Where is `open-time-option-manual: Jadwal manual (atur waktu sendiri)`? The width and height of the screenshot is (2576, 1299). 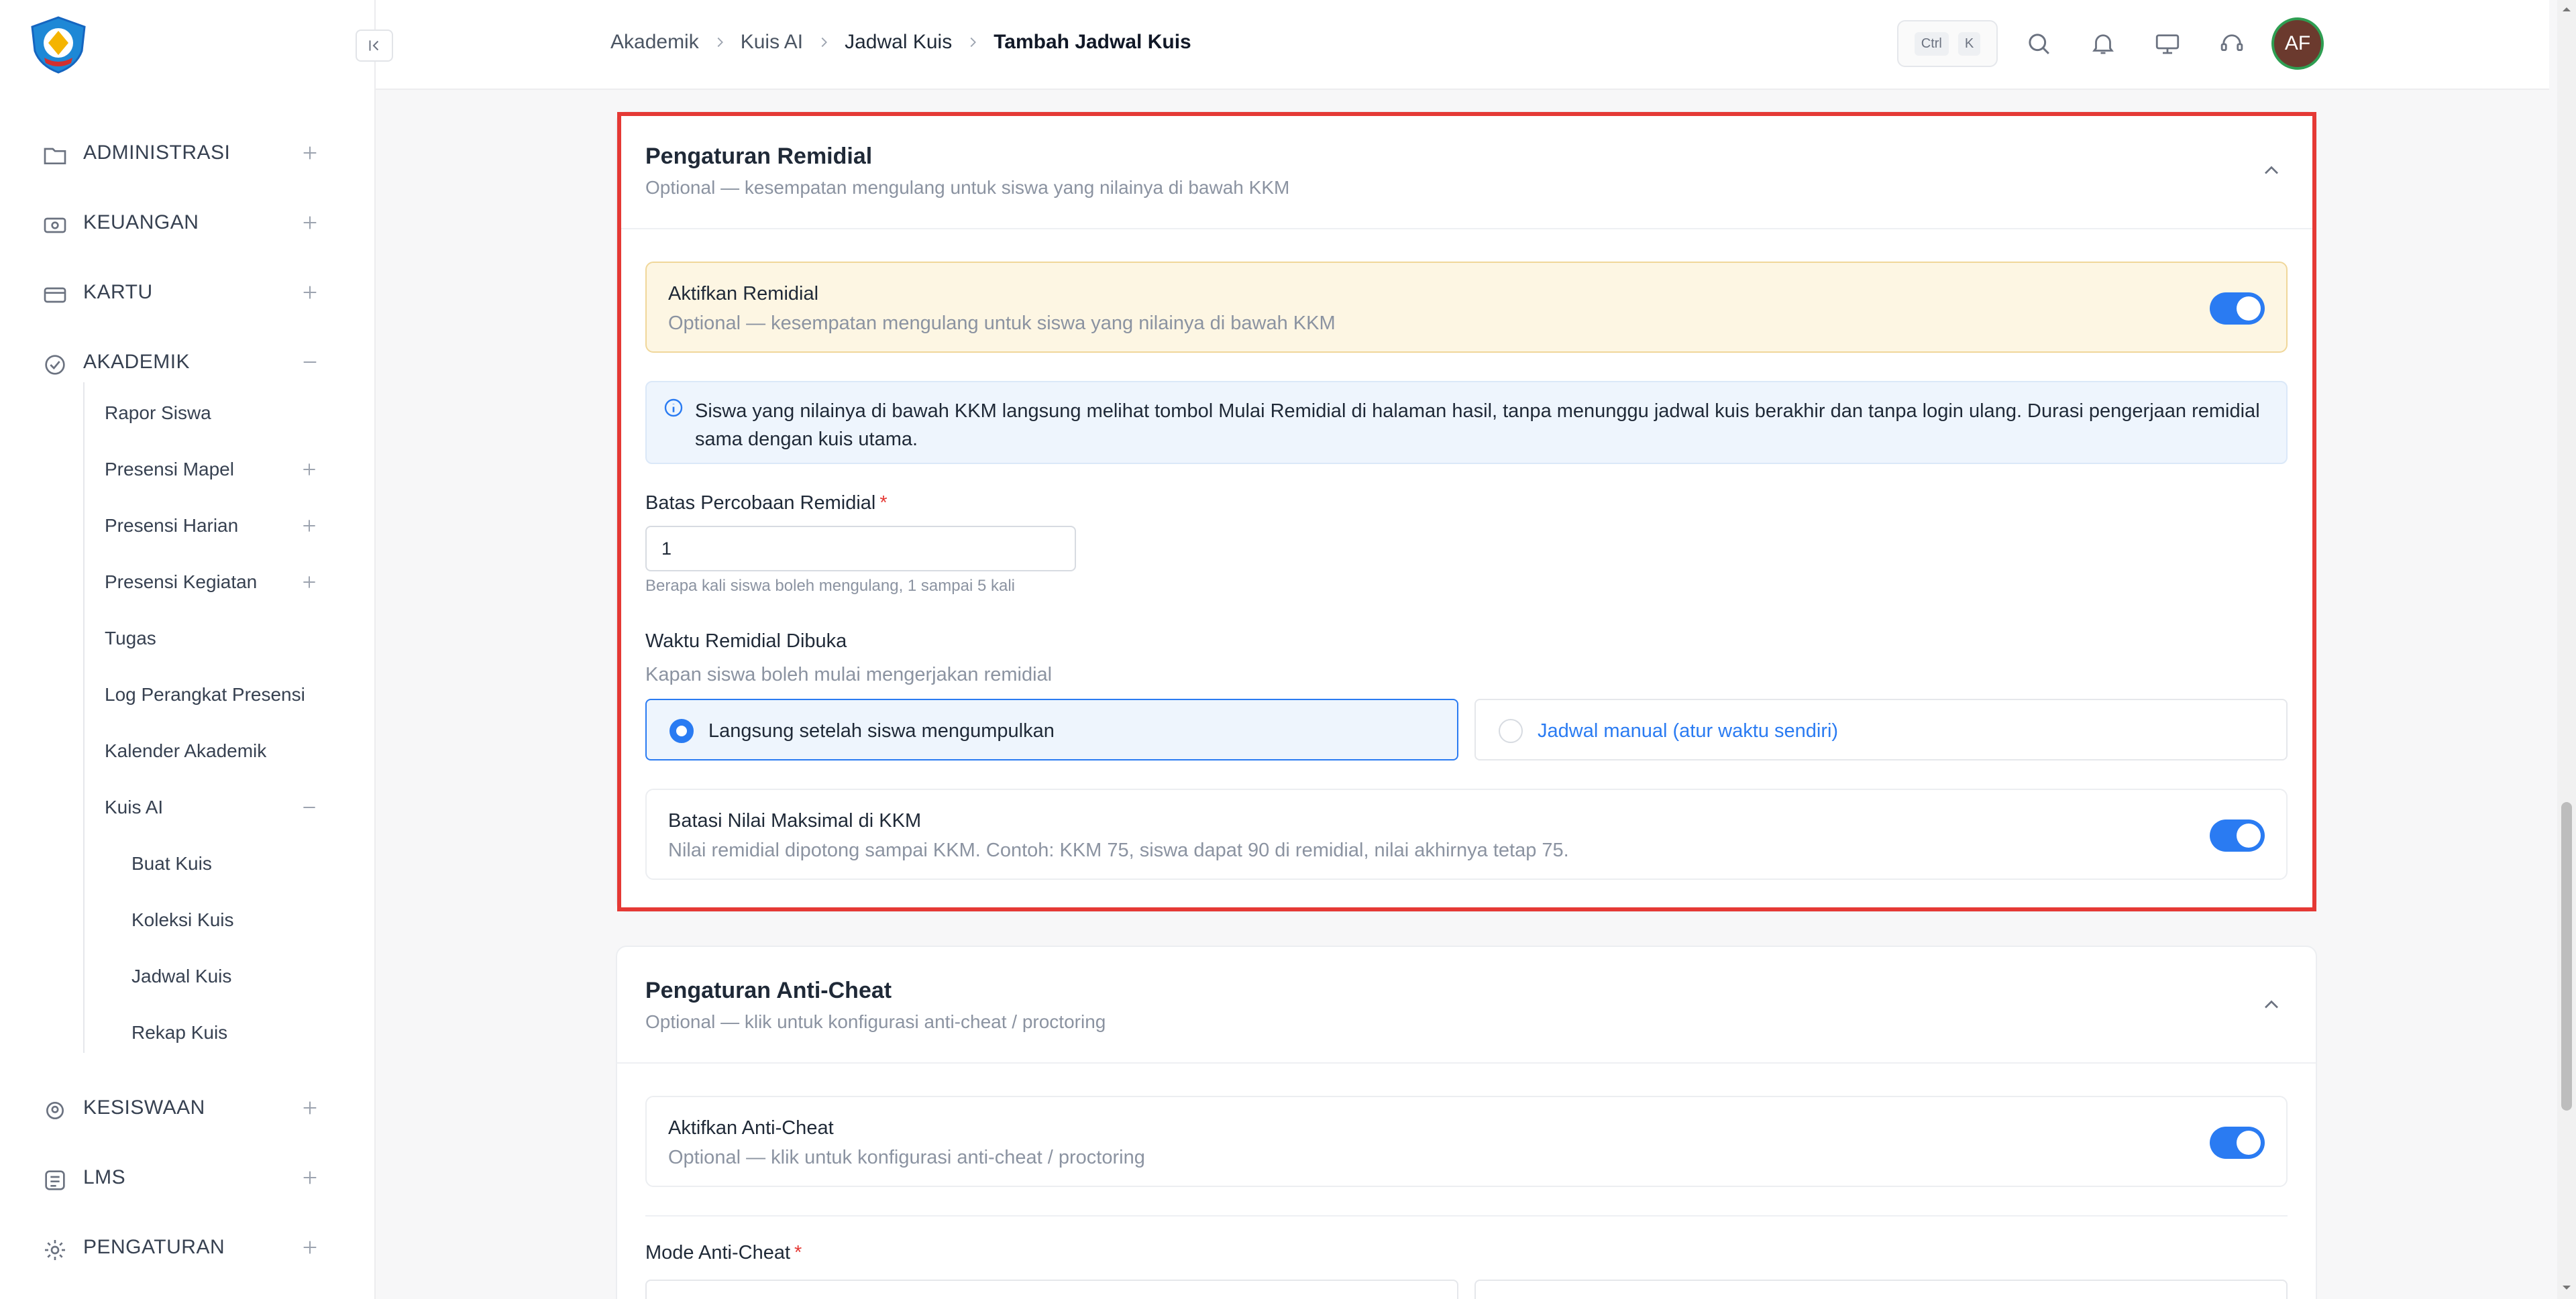 open-time-option-manual: Jadwal manual (atur waktu sendiri) is located at coordinates (1881, 729).